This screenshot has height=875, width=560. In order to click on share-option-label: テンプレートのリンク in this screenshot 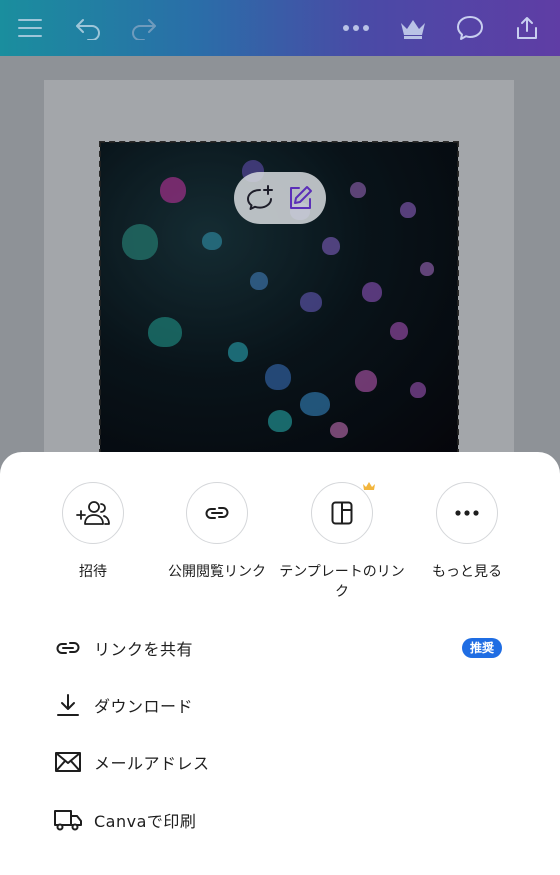, I will do `click(342, 582)`.